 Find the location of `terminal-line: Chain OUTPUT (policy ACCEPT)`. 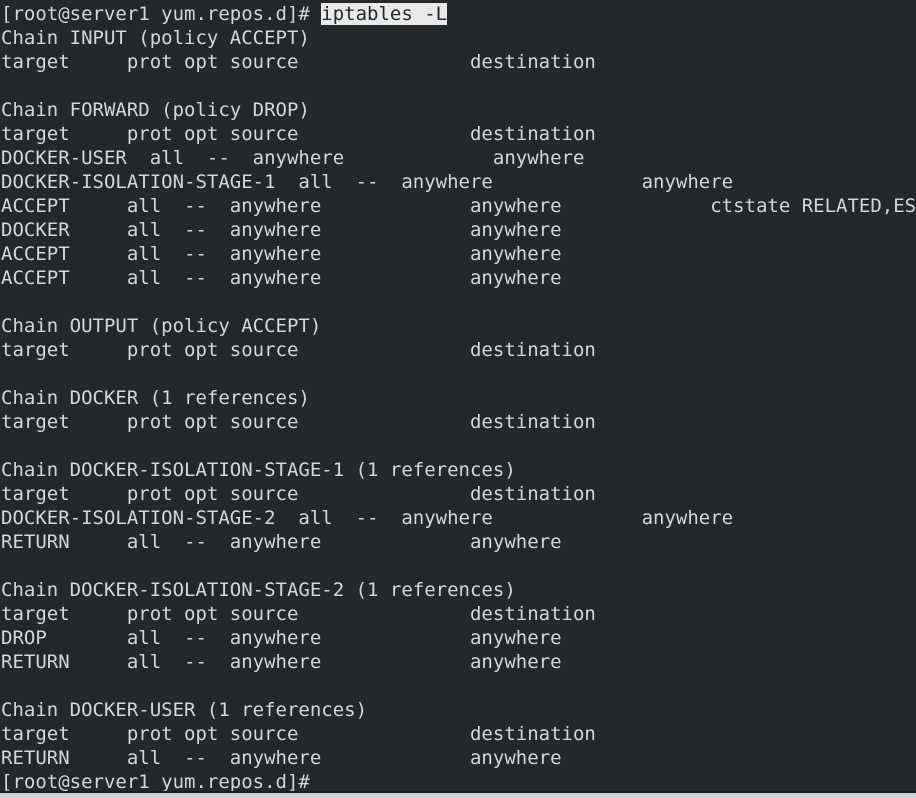

terminal-line: Chain OUTPUT (policy ACCEPT) is located at coordinates (458, 326).